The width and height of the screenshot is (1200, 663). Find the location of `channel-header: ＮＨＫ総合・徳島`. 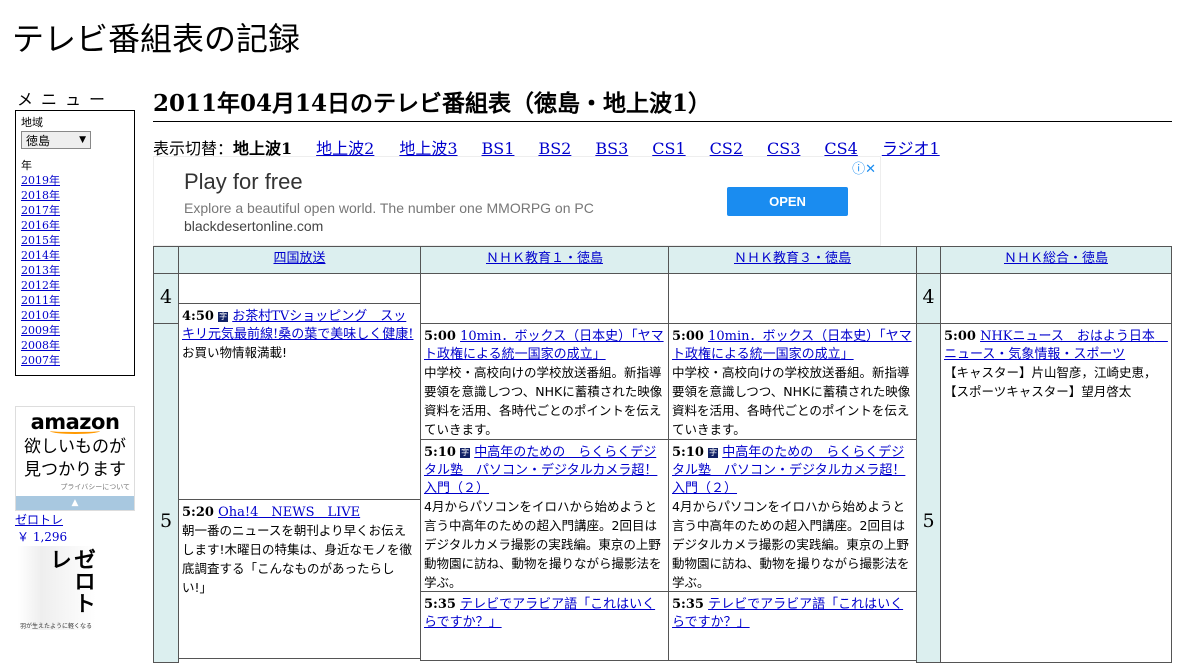

channel-header: ＮＨＫ総合・徳島 is located at coordinates (1056, 260).